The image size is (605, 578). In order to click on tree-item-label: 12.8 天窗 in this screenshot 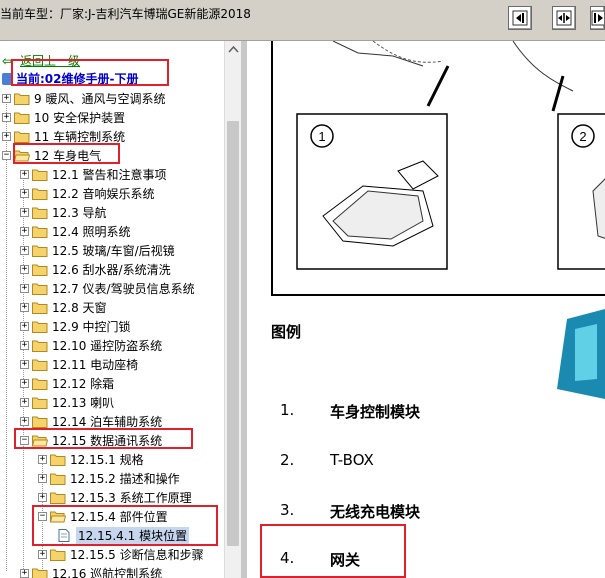, I will do `click(79, 308)`.